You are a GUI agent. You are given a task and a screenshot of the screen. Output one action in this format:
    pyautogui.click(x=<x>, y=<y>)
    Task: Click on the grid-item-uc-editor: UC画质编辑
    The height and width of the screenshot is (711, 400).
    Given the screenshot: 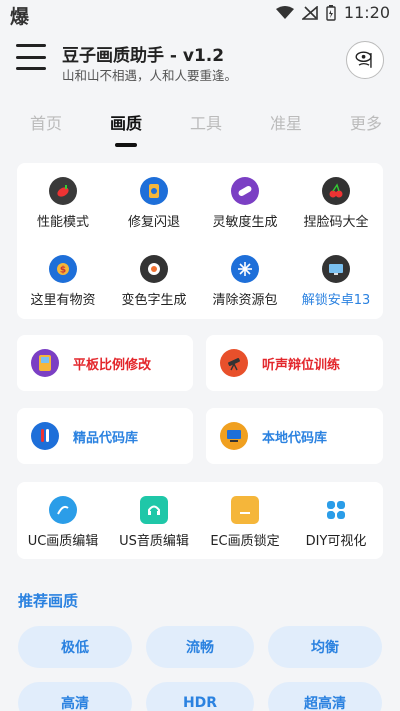 What is the action you would take?
    pyautogui.click(x=63, y=522)
    